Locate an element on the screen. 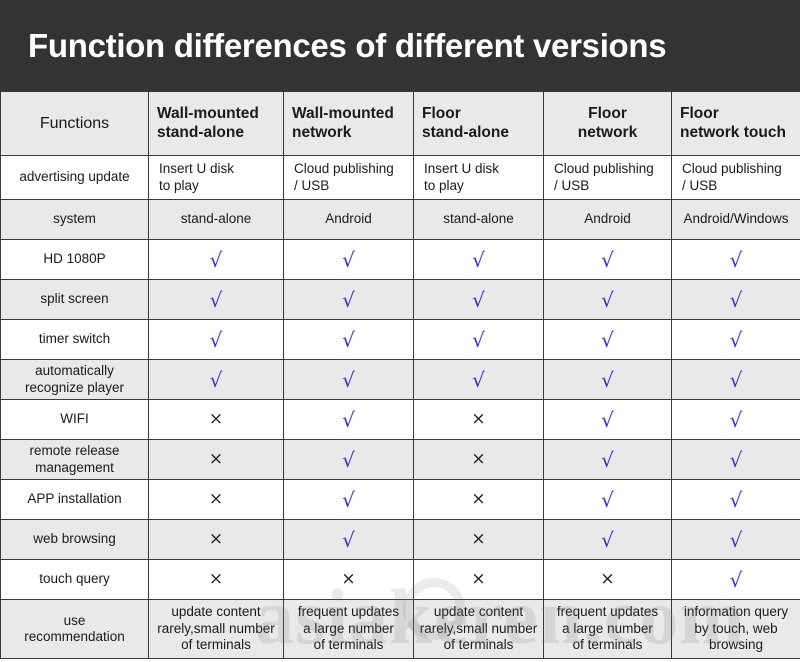 This screenshot has height=662, width=800. feature-label-line: remote release is located at coordinates (74, 451).